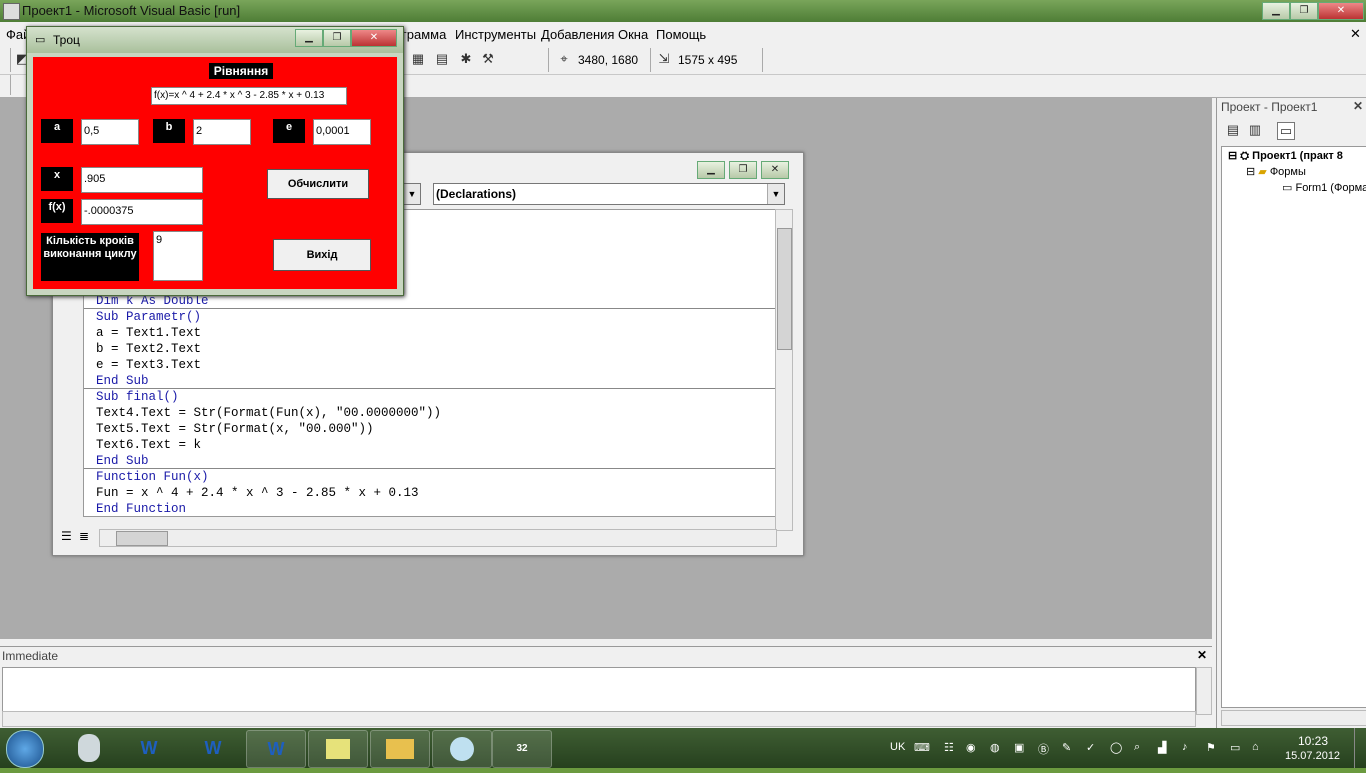 The height and width of the screenshot is (773, 1366). I want to click on chrome-icon: ◍, so click(995, 747).